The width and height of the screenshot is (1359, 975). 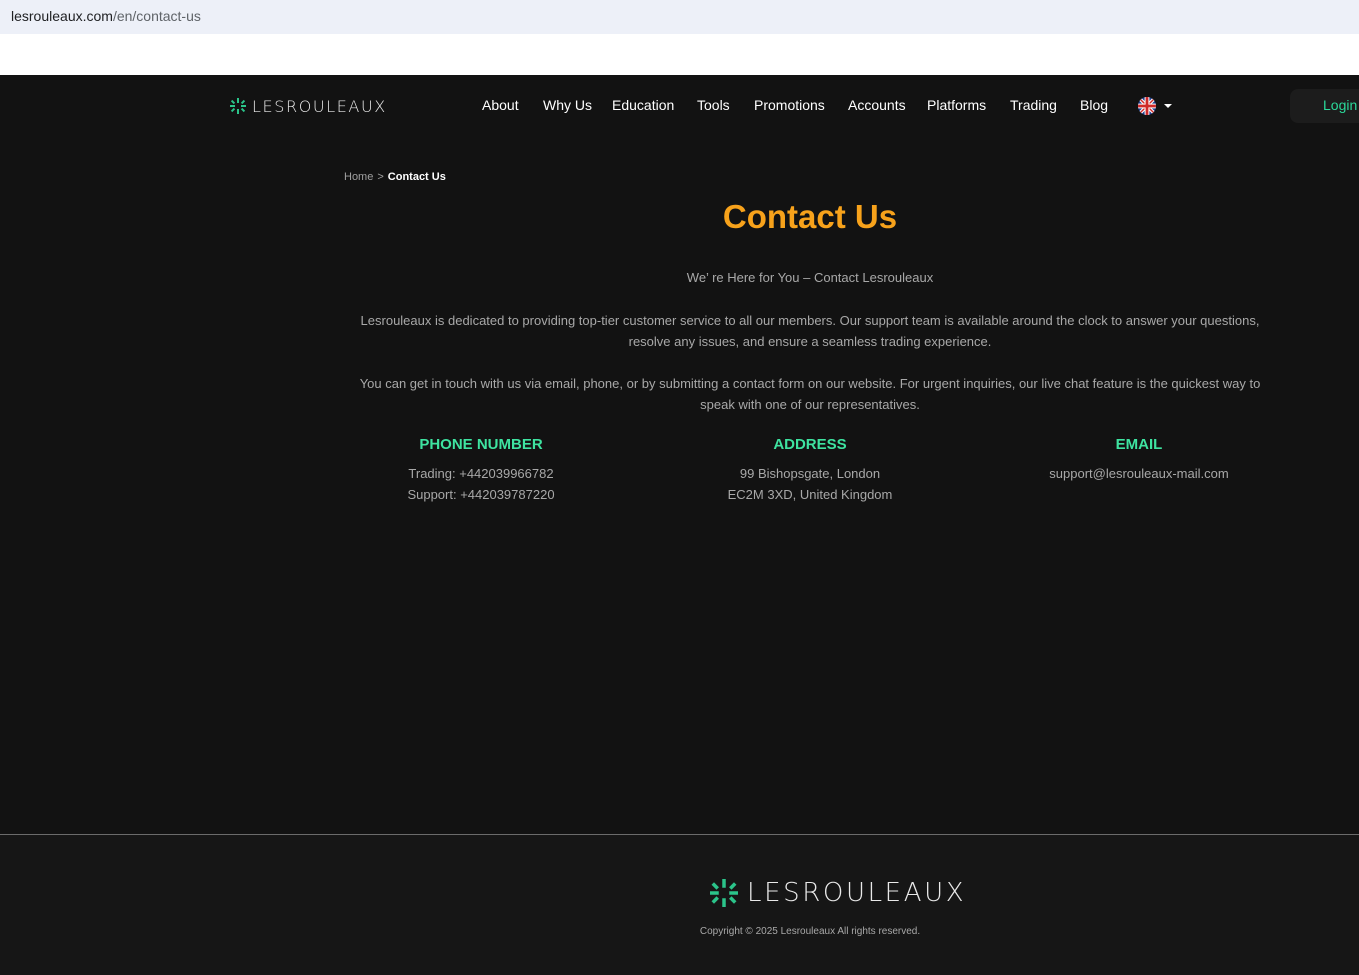 What do you see at coordinates (358, 177) in the screenshot?
I see `breadcrumb-home: Home` at bounding box center [358, 177].